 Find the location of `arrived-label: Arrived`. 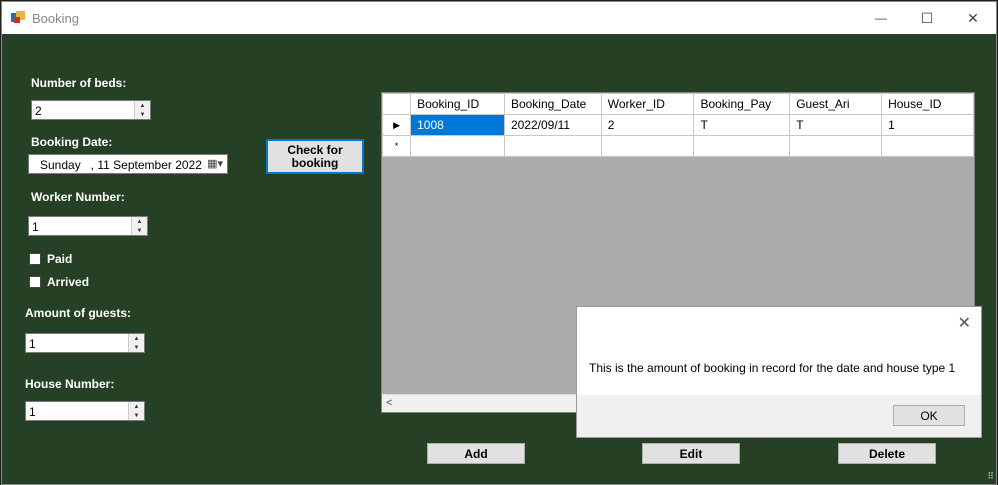

arrived-label: Arrived is located at coordinates (68, 282).